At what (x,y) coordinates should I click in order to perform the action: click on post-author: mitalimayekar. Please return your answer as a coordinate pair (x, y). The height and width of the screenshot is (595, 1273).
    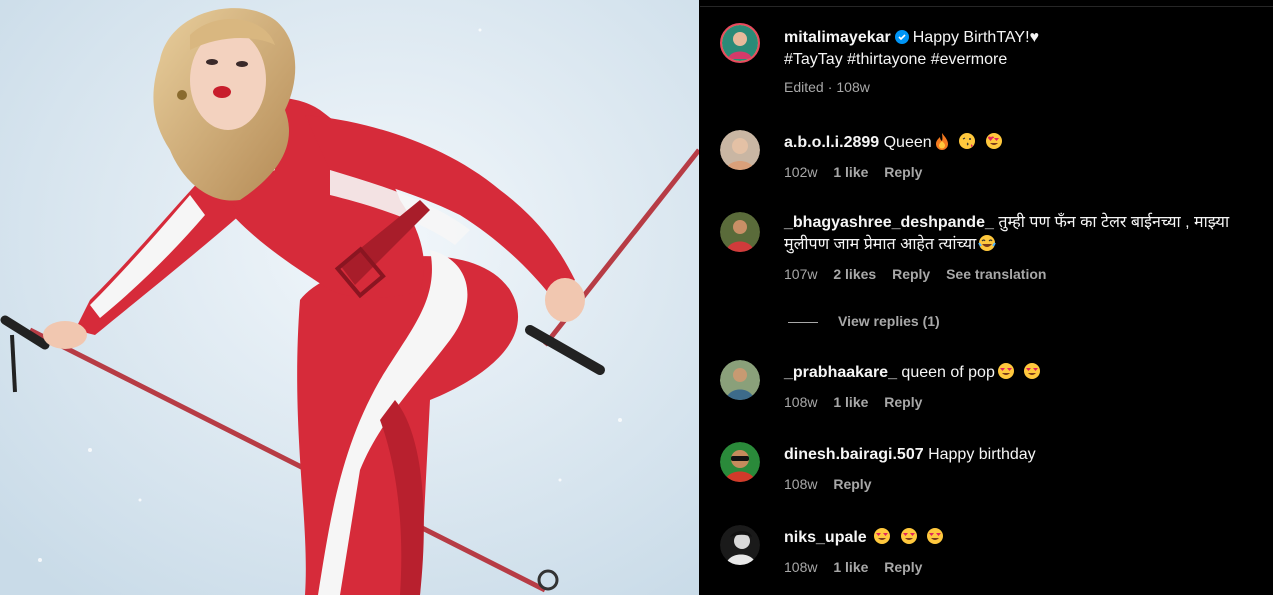
    Looking at the image, I should click on (837, 37).